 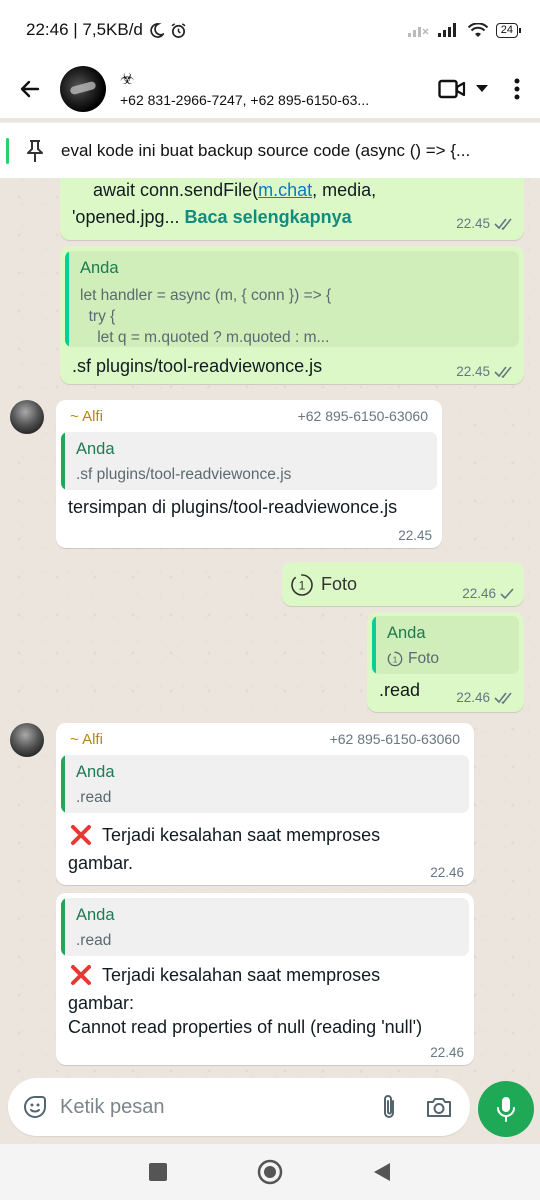 I want to click on signal-icon, so click(x=448, y=30).